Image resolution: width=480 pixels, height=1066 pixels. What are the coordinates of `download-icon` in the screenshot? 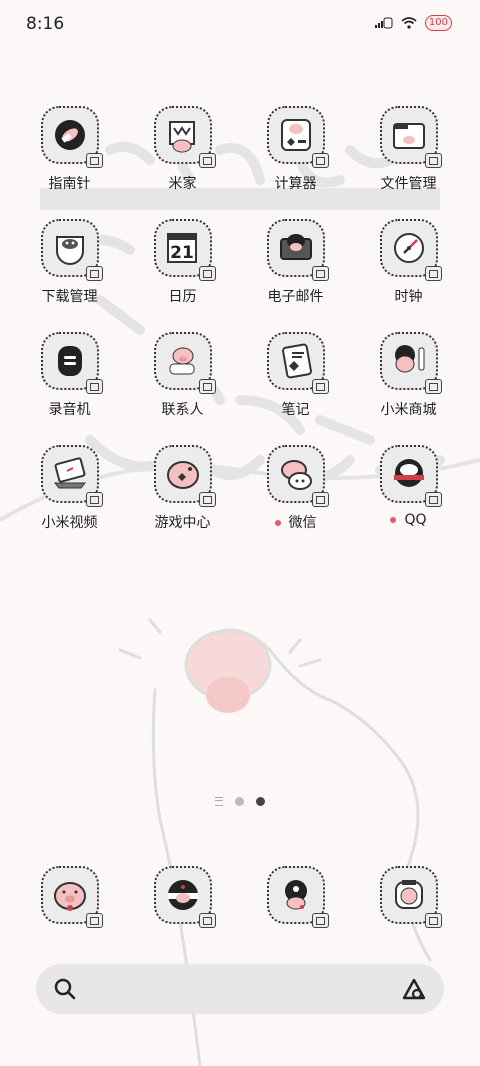 It's located at (71, 250).